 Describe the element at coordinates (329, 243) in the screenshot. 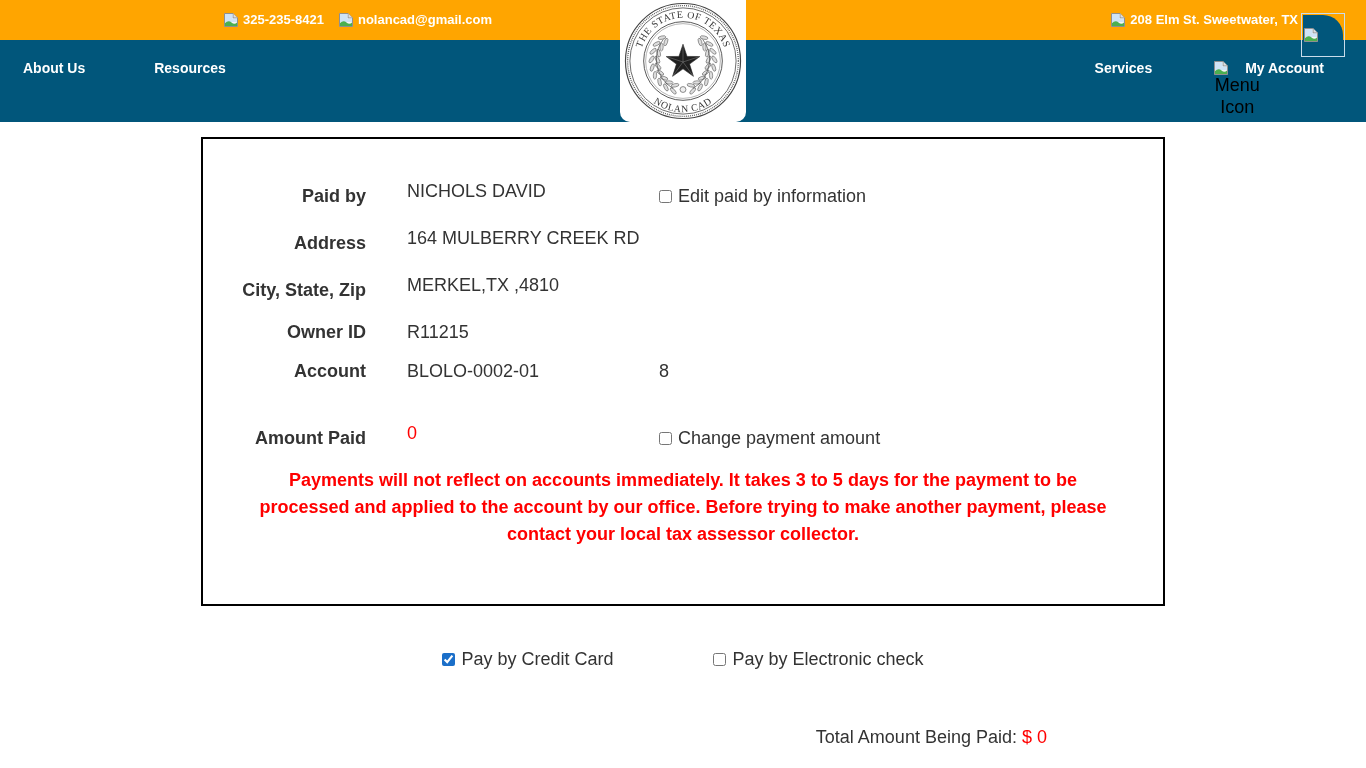

I see `field-label: Address` at that location.